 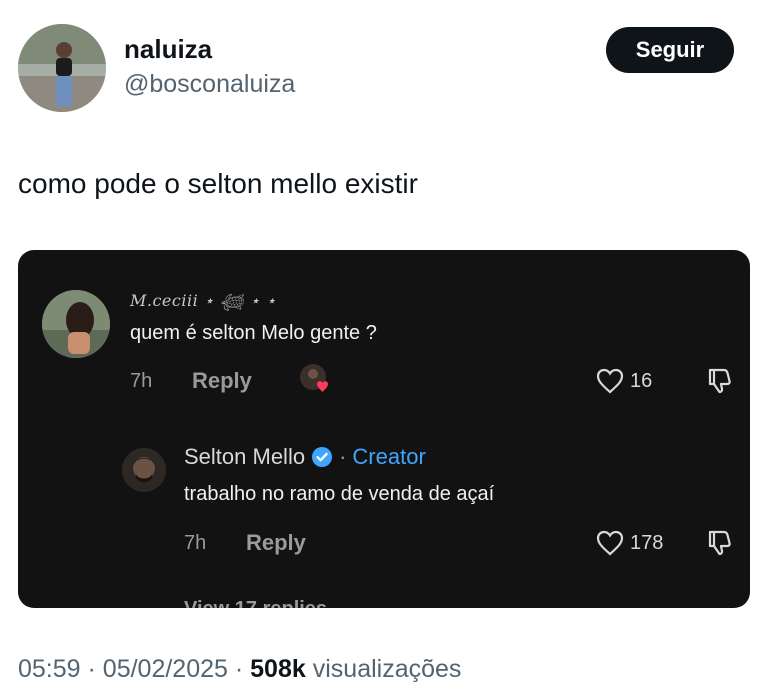 I want to click on post-time: 05:59, so click(x=49, y=669).